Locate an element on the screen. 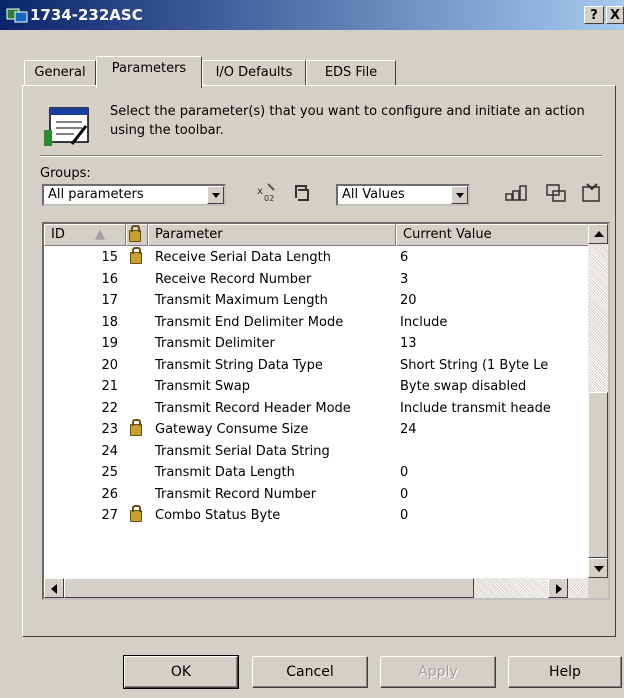 The image size is (624, 698). row-id: 17 is located at coordinates (109, 300).